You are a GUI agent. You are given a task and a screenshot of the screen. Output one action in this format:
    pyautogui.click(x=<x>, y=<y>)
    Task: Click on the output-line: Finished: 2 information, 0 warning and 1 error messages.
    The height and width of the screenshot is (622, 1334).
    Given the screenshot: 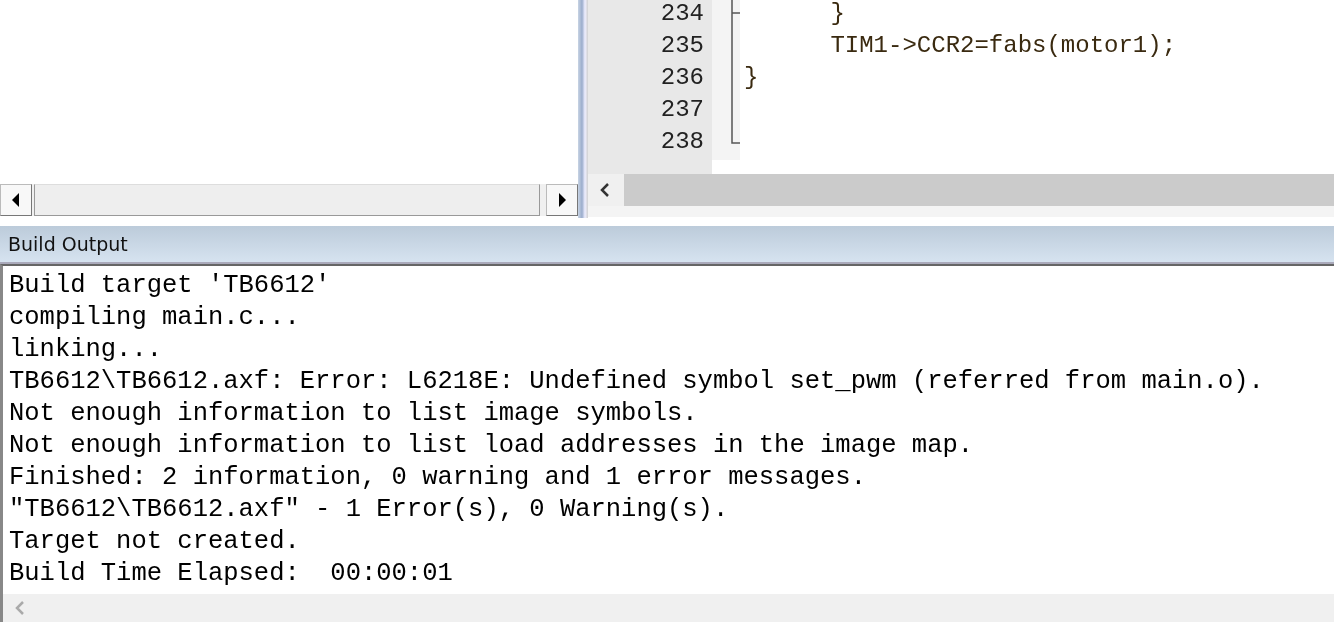 What is the action you would take?
    pyautogui.click(x=438, y=478)
    